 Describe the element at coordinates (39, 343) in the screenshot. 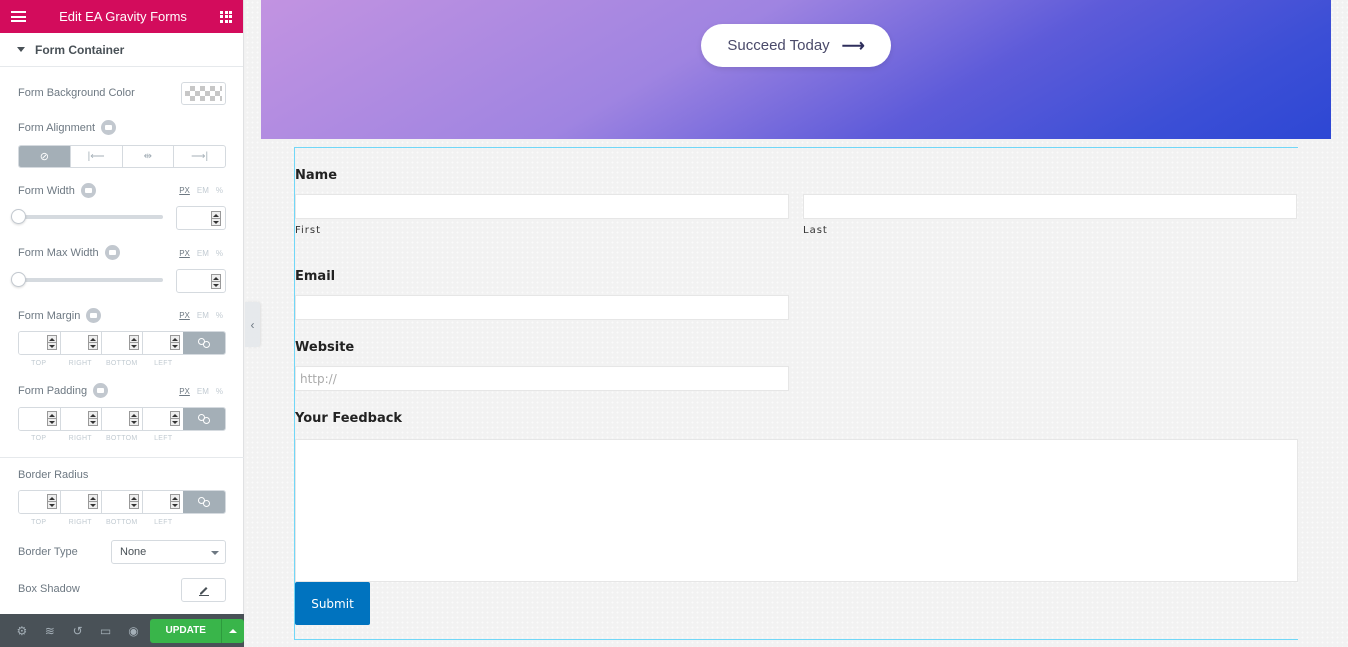

I see `margin-top-input` at that location.